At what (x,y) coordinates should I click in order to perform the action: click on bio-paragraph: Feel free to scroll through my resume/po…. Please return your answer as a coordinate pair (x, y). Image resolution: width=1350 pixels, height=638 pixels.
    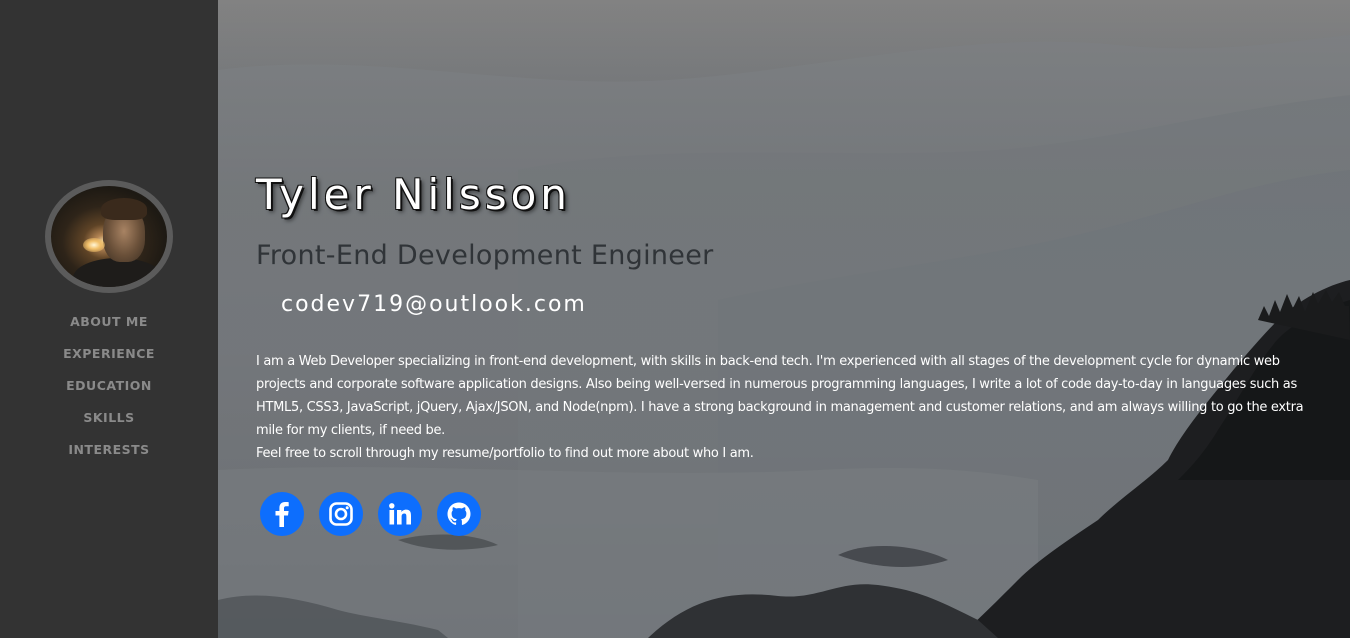
    Looking at the image, I should click on (505, 453).